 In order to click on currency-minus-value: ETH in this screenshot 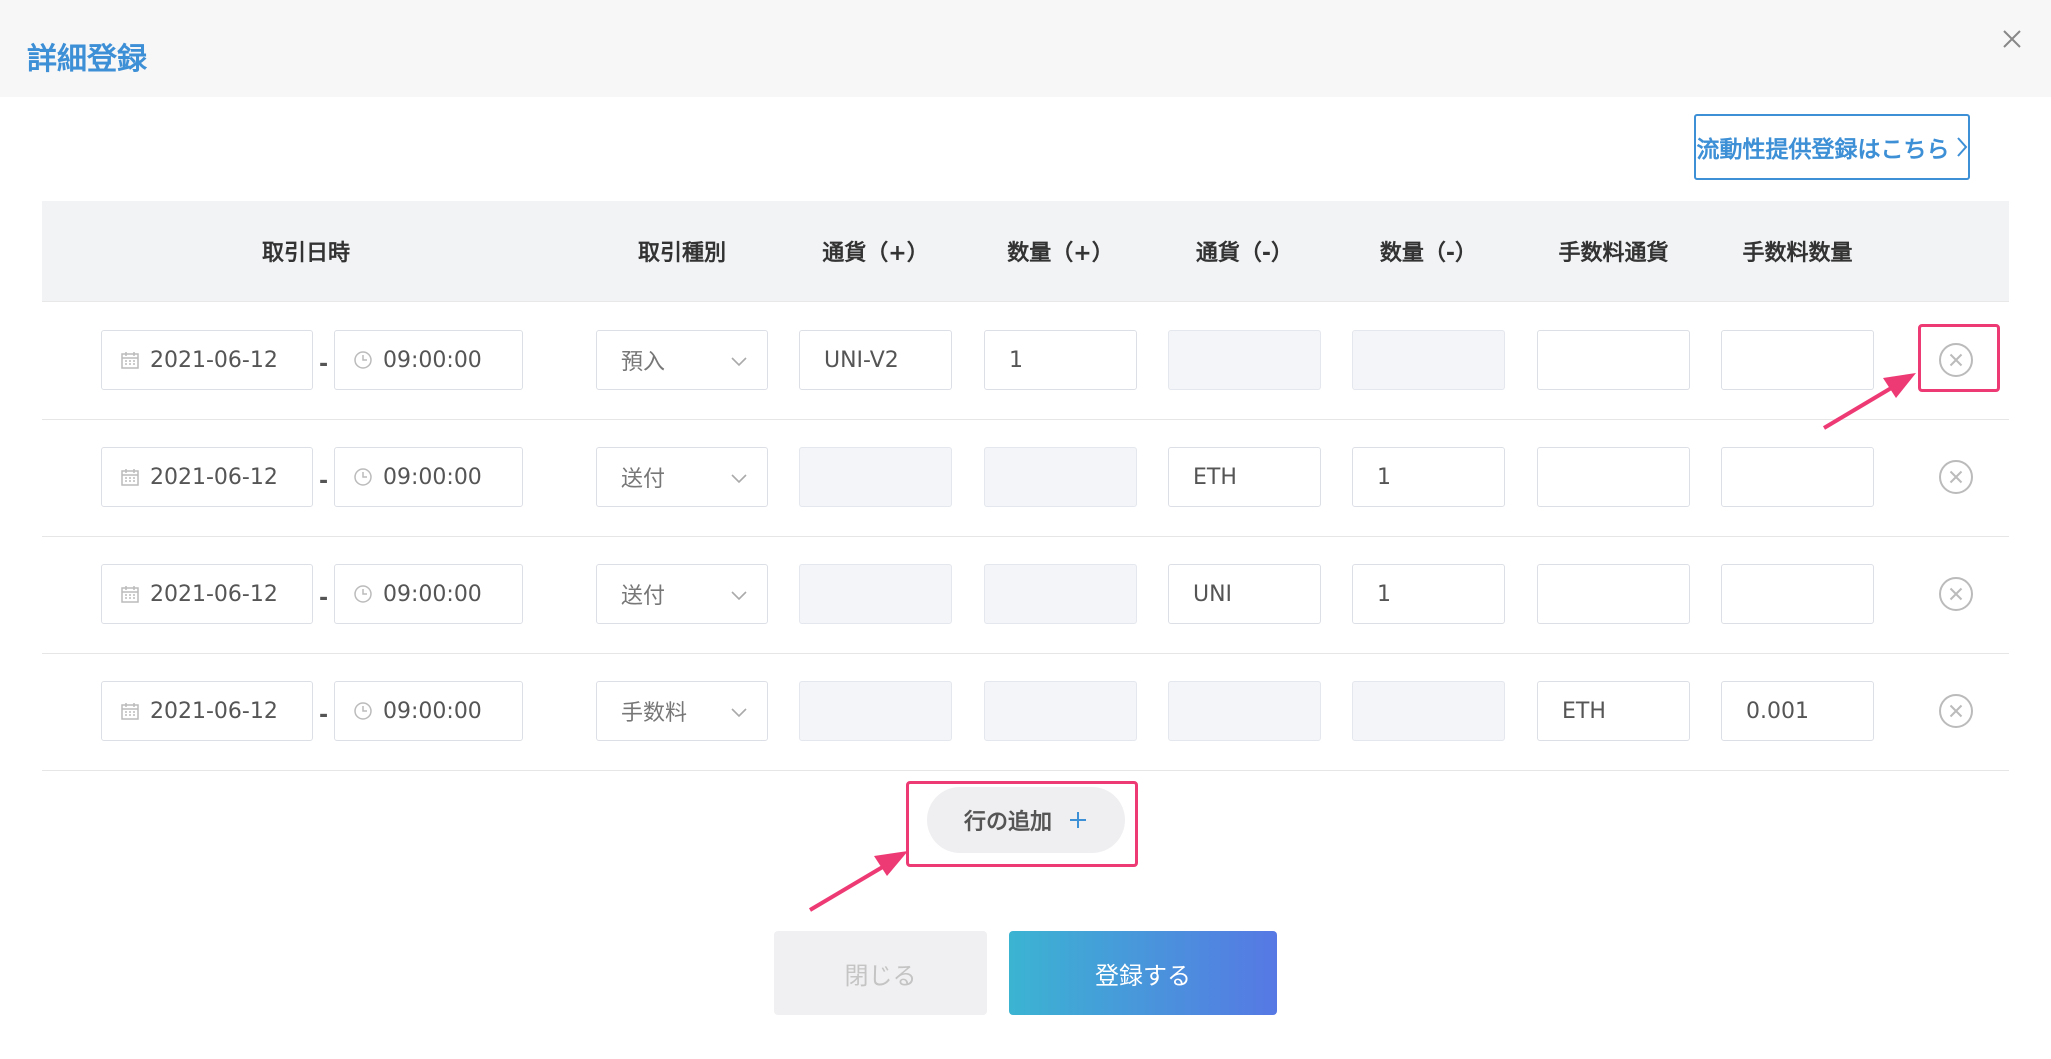, I will do `click(1215, 477)`.